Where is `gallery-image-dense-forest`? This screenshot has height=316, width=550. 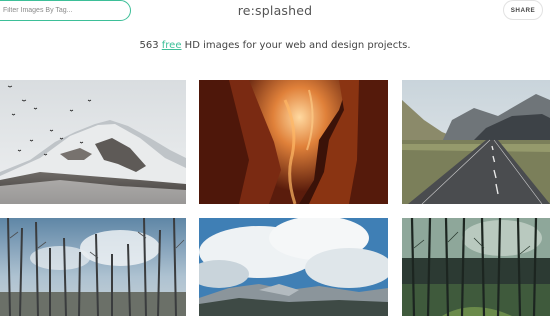
gallery-image-dense-forest is located at coordinates (476, 267).